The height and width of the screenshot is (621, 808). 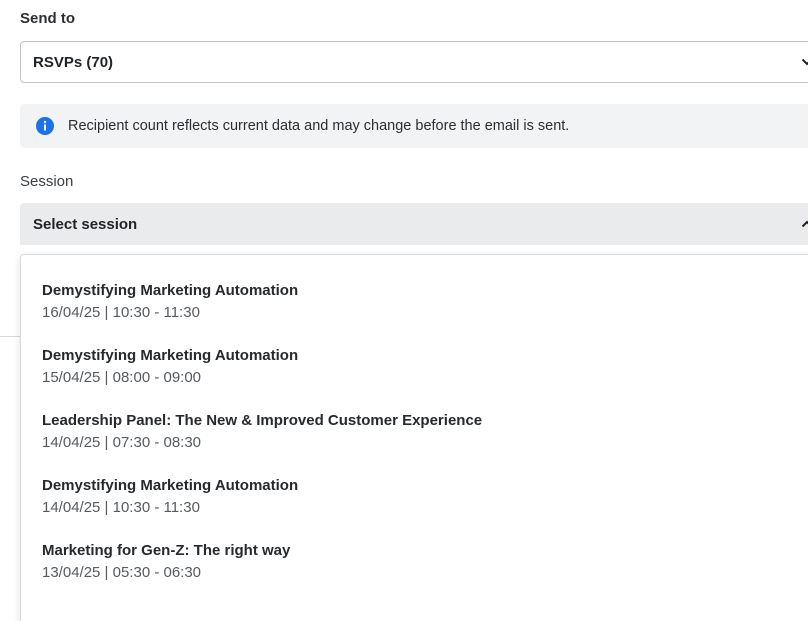 What do you see at coordinates (47, 181) in the screenshot?
I see `session-label: Session` at bounding box center [47, 181].